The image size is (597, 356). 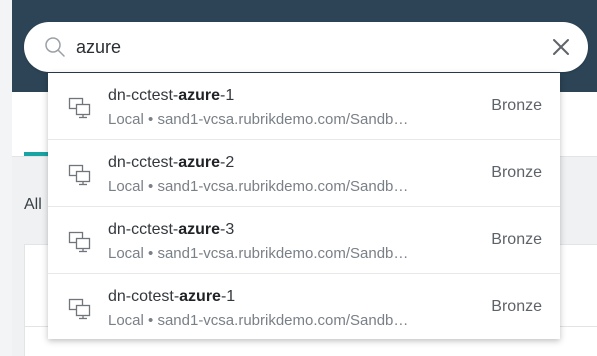 I want to click on search-input, so click(x=301, y=47).